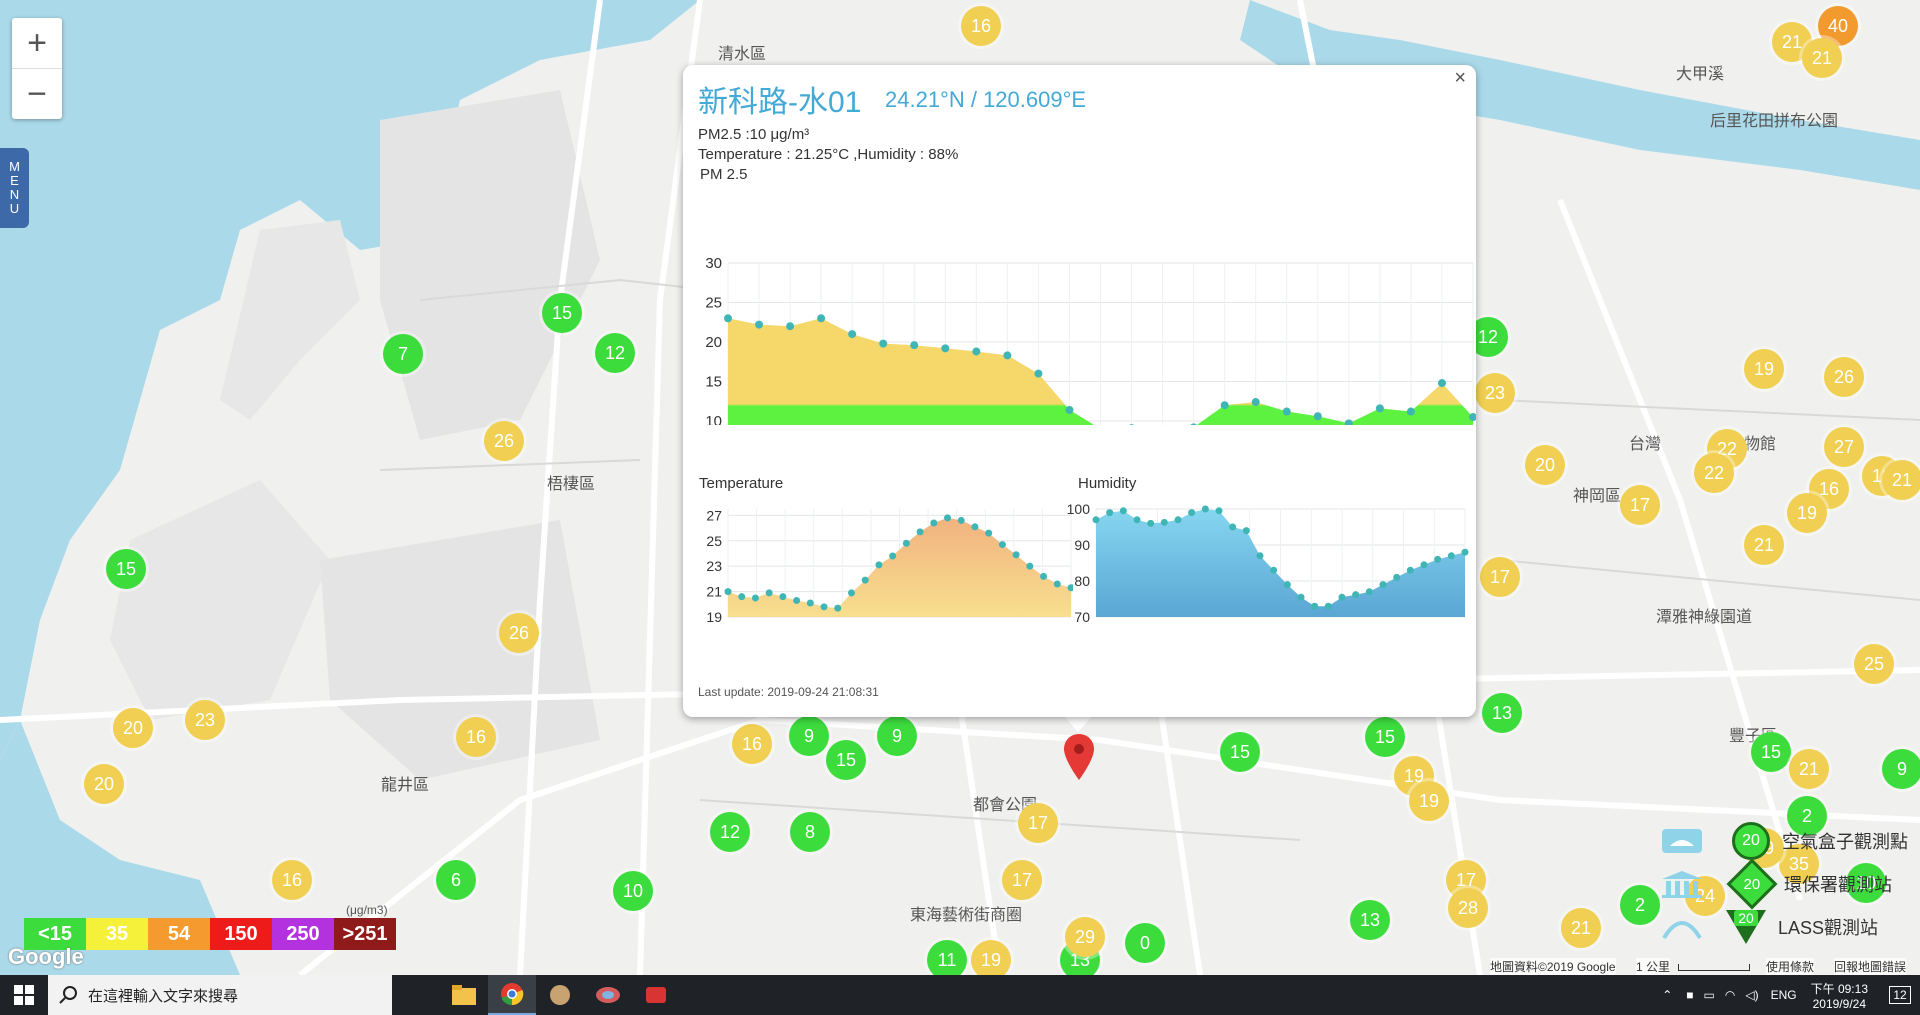 The width and height of the screenshot is (1920, 1015). I want to click on taskbar-search-box: 在這裡輸入文字來搜尋, so click(220, 995).